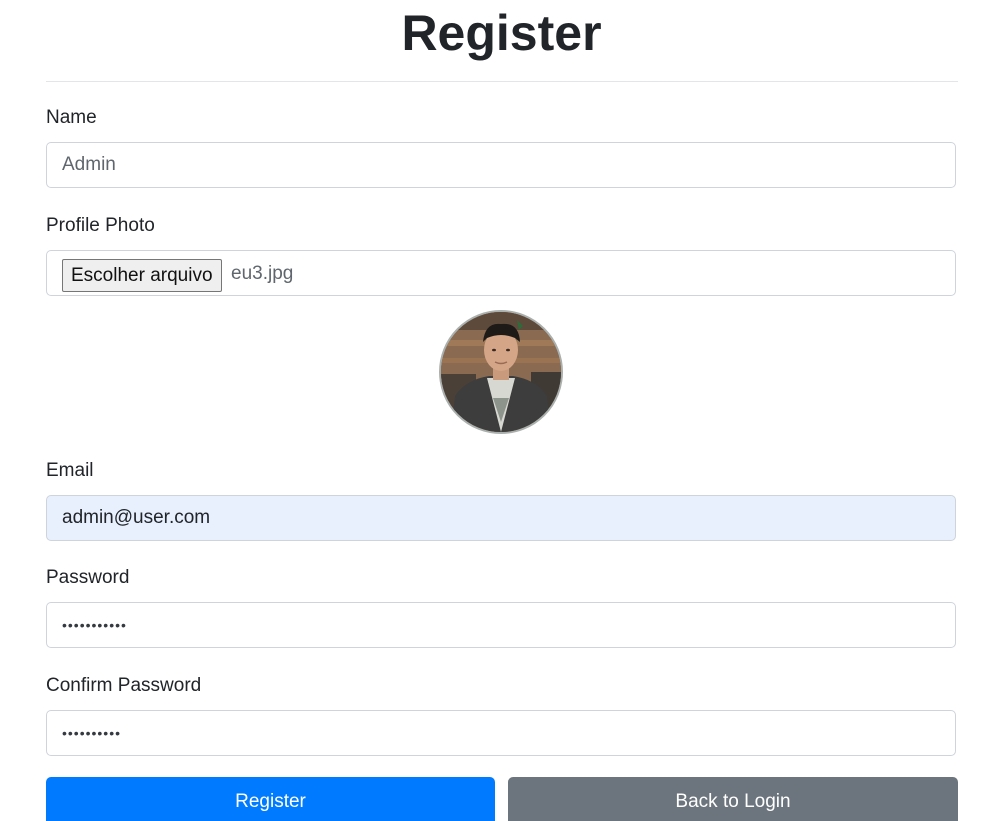  What do you see at coordinates (502, 81) in the screenshot?
I see `title-divider` at bounding box center [502, 81].